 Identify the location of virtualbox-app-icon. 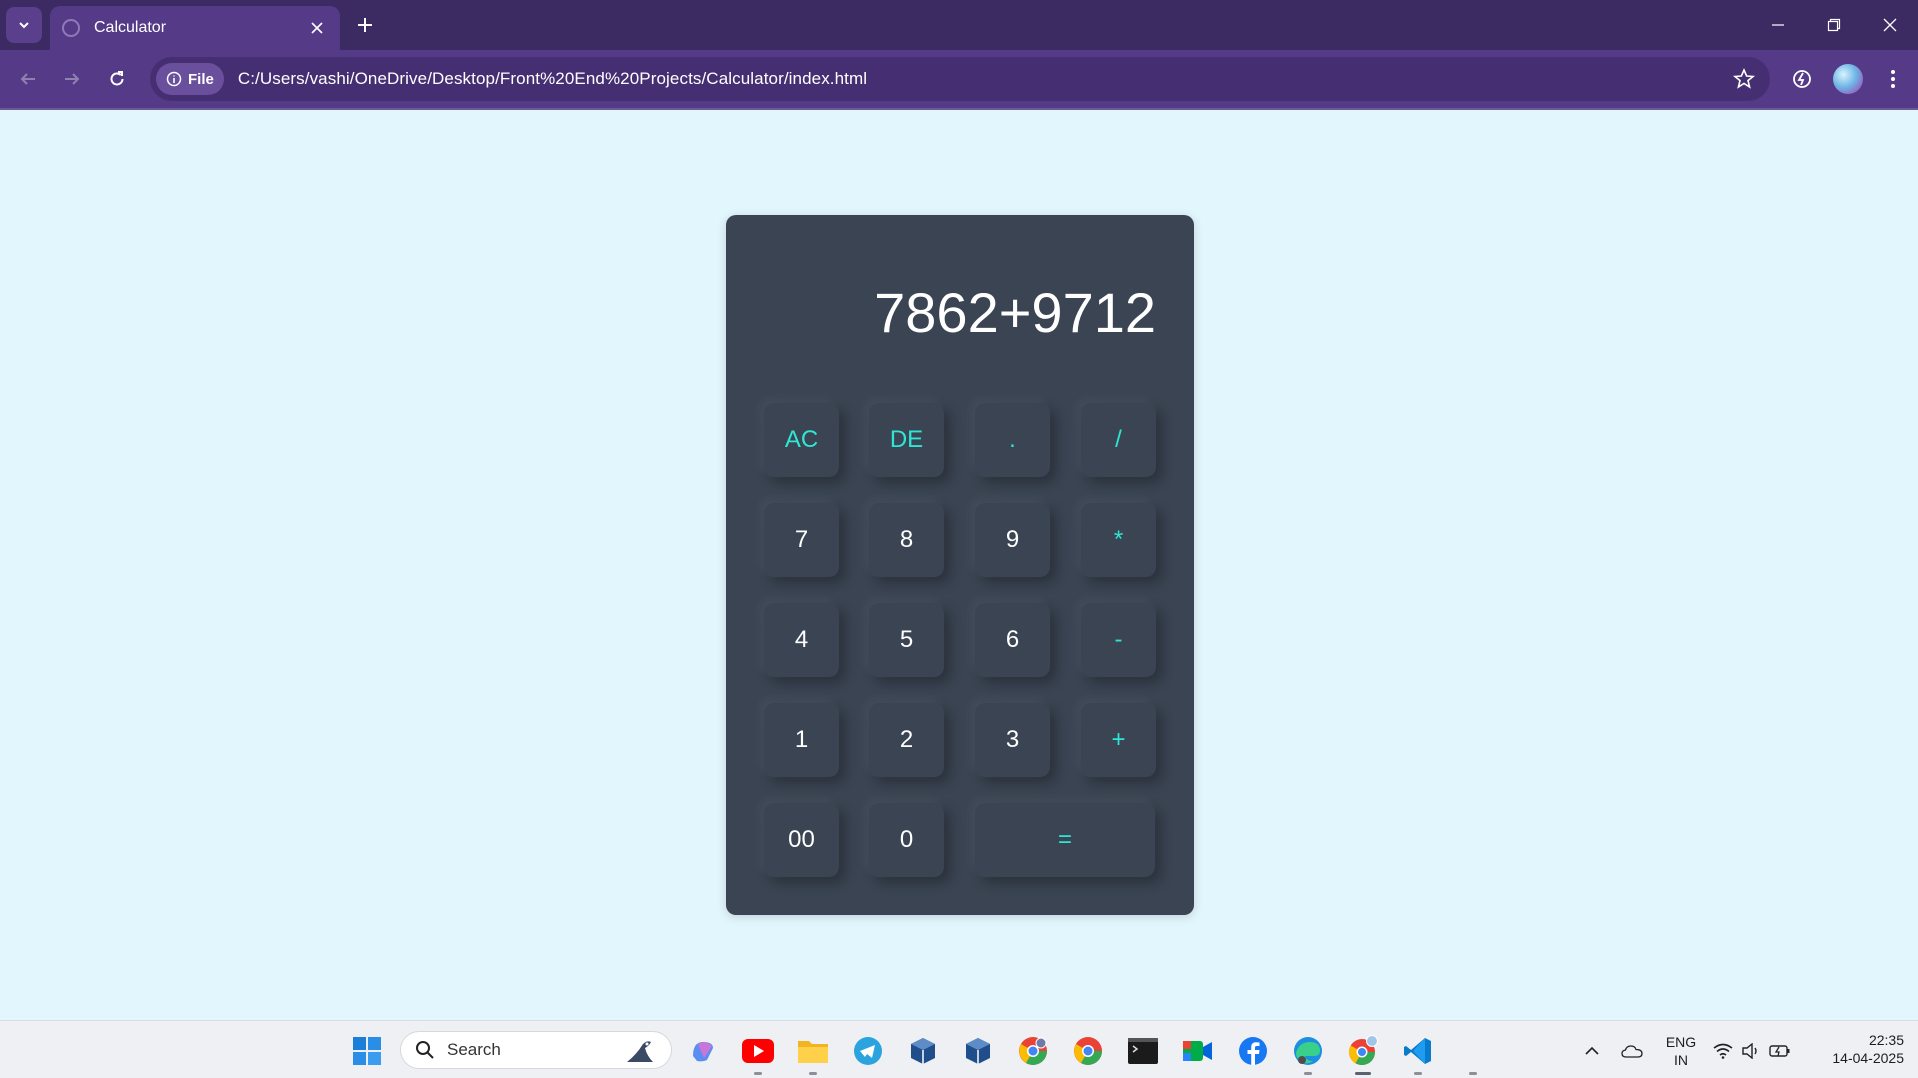
(923, 1051).